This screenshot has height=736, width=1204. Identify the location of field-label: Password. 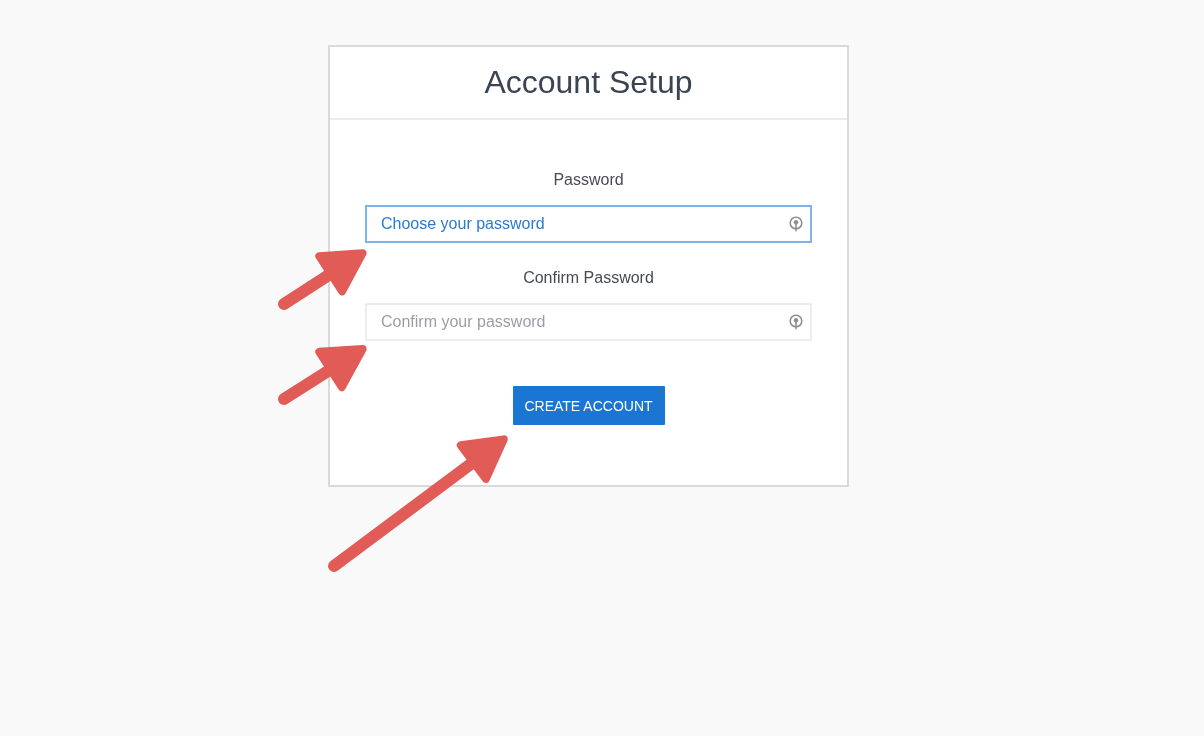
(588, 180).